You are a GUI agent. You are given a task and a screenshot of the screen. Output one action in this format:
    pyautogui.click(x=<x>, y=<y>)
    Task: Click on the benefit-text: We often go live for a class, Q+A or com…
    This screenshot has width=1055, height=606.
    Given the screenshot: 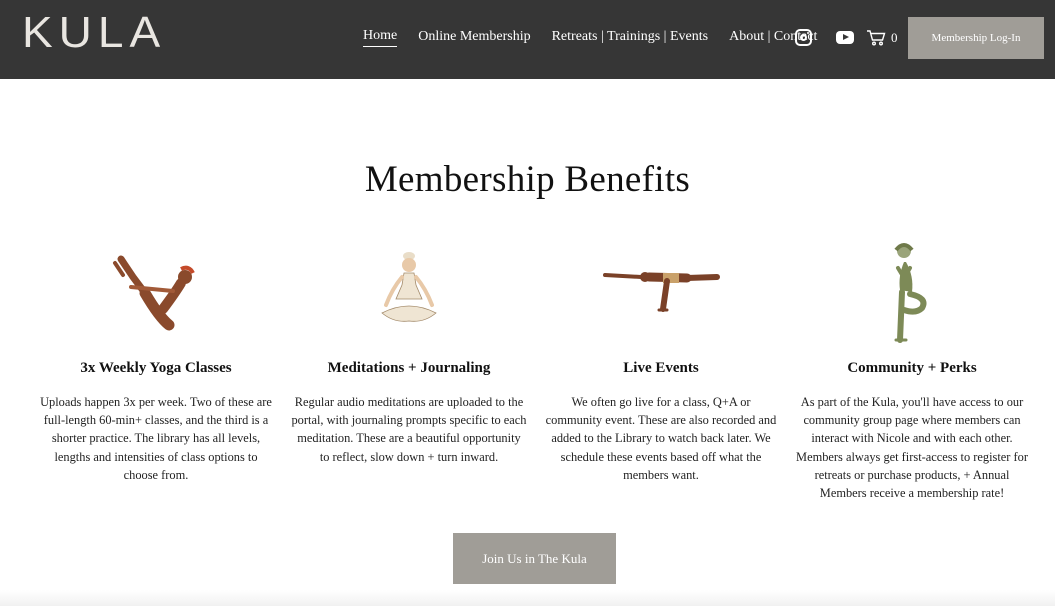 What is the action you would take?
    pyautogui.click(x=661, y=438)
    